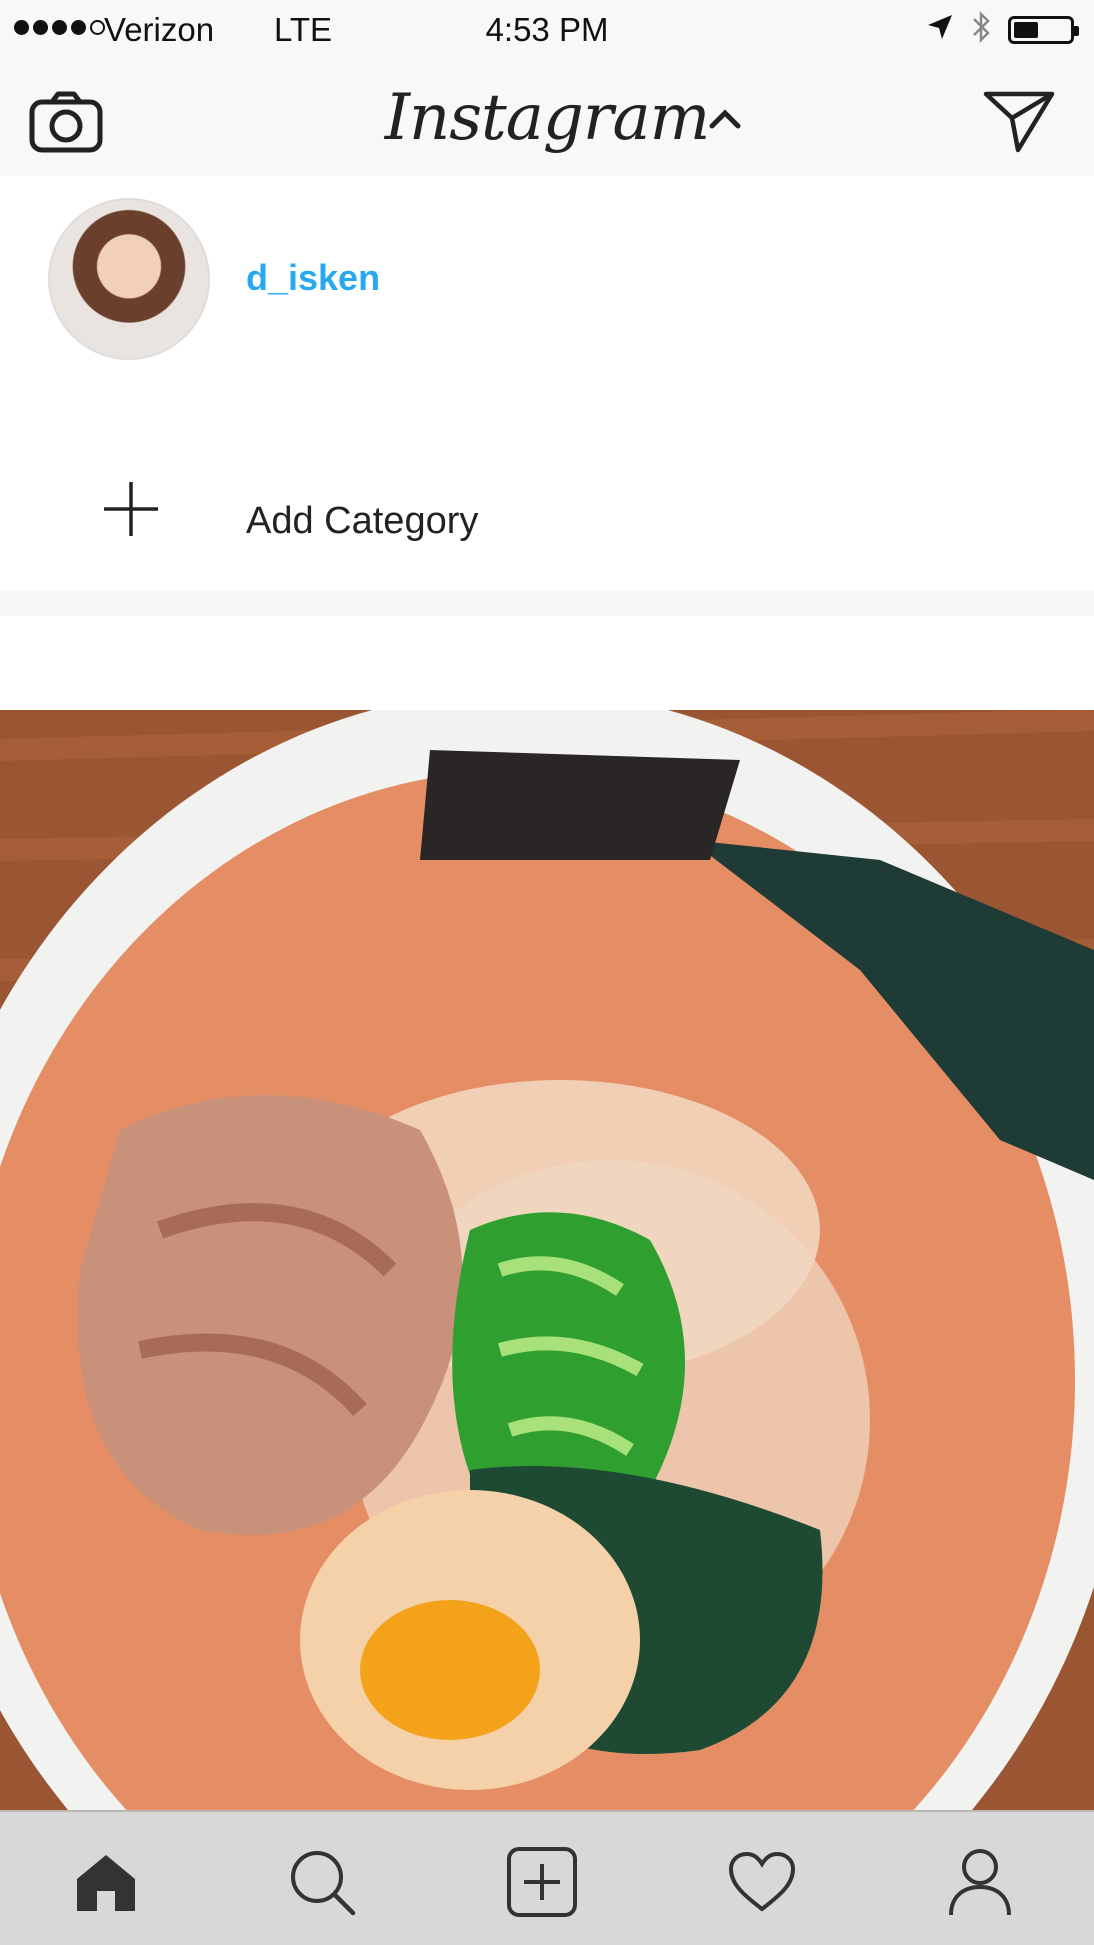 This screenshot has width=1094, height=1945. I want to click on battery-icon, so click(1043, 29).